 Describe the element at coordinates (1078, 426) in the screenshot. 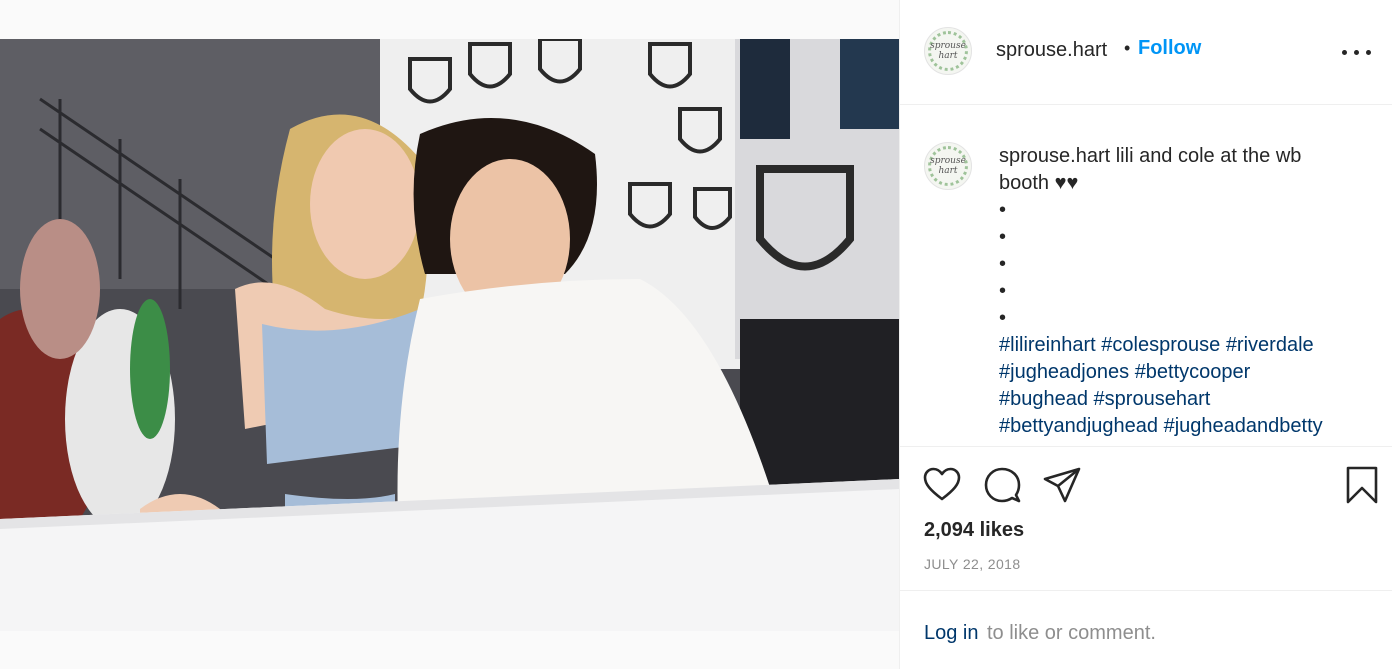

I see `hashtag-link: #bettyandjughead` at that location.